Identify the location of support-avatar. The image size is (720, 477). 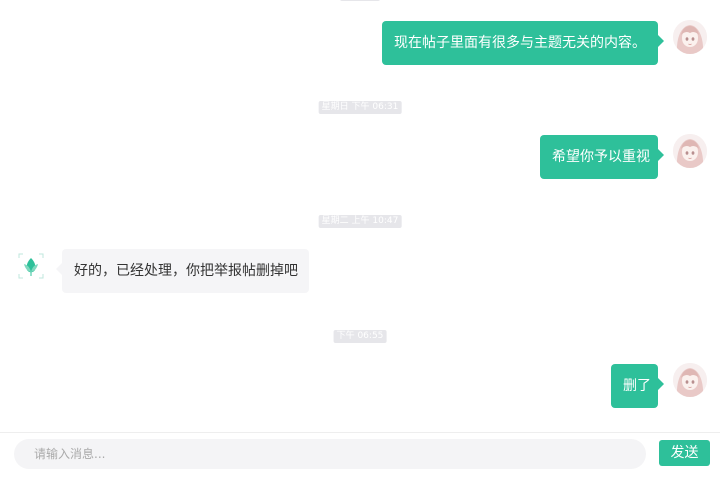
(31, 266).